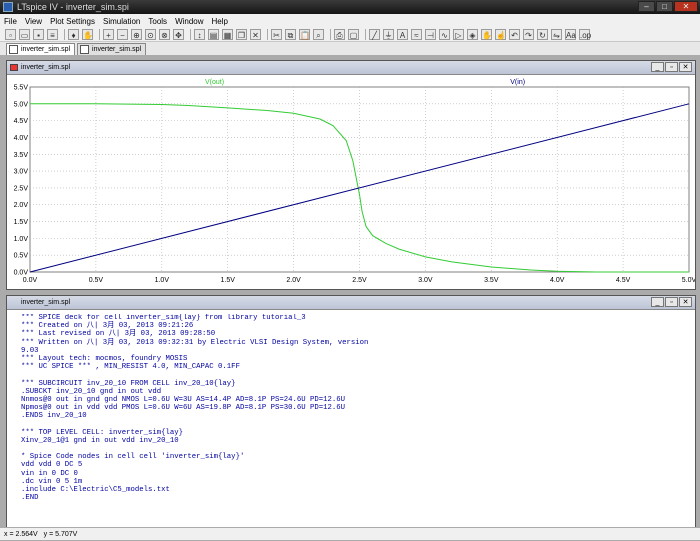 This screenshot has width=700, height=541. What do you see at coordinates (585, 34) in the screenshot?
I see `spice-directive-icon: .op` at bounding box center [585, 34].